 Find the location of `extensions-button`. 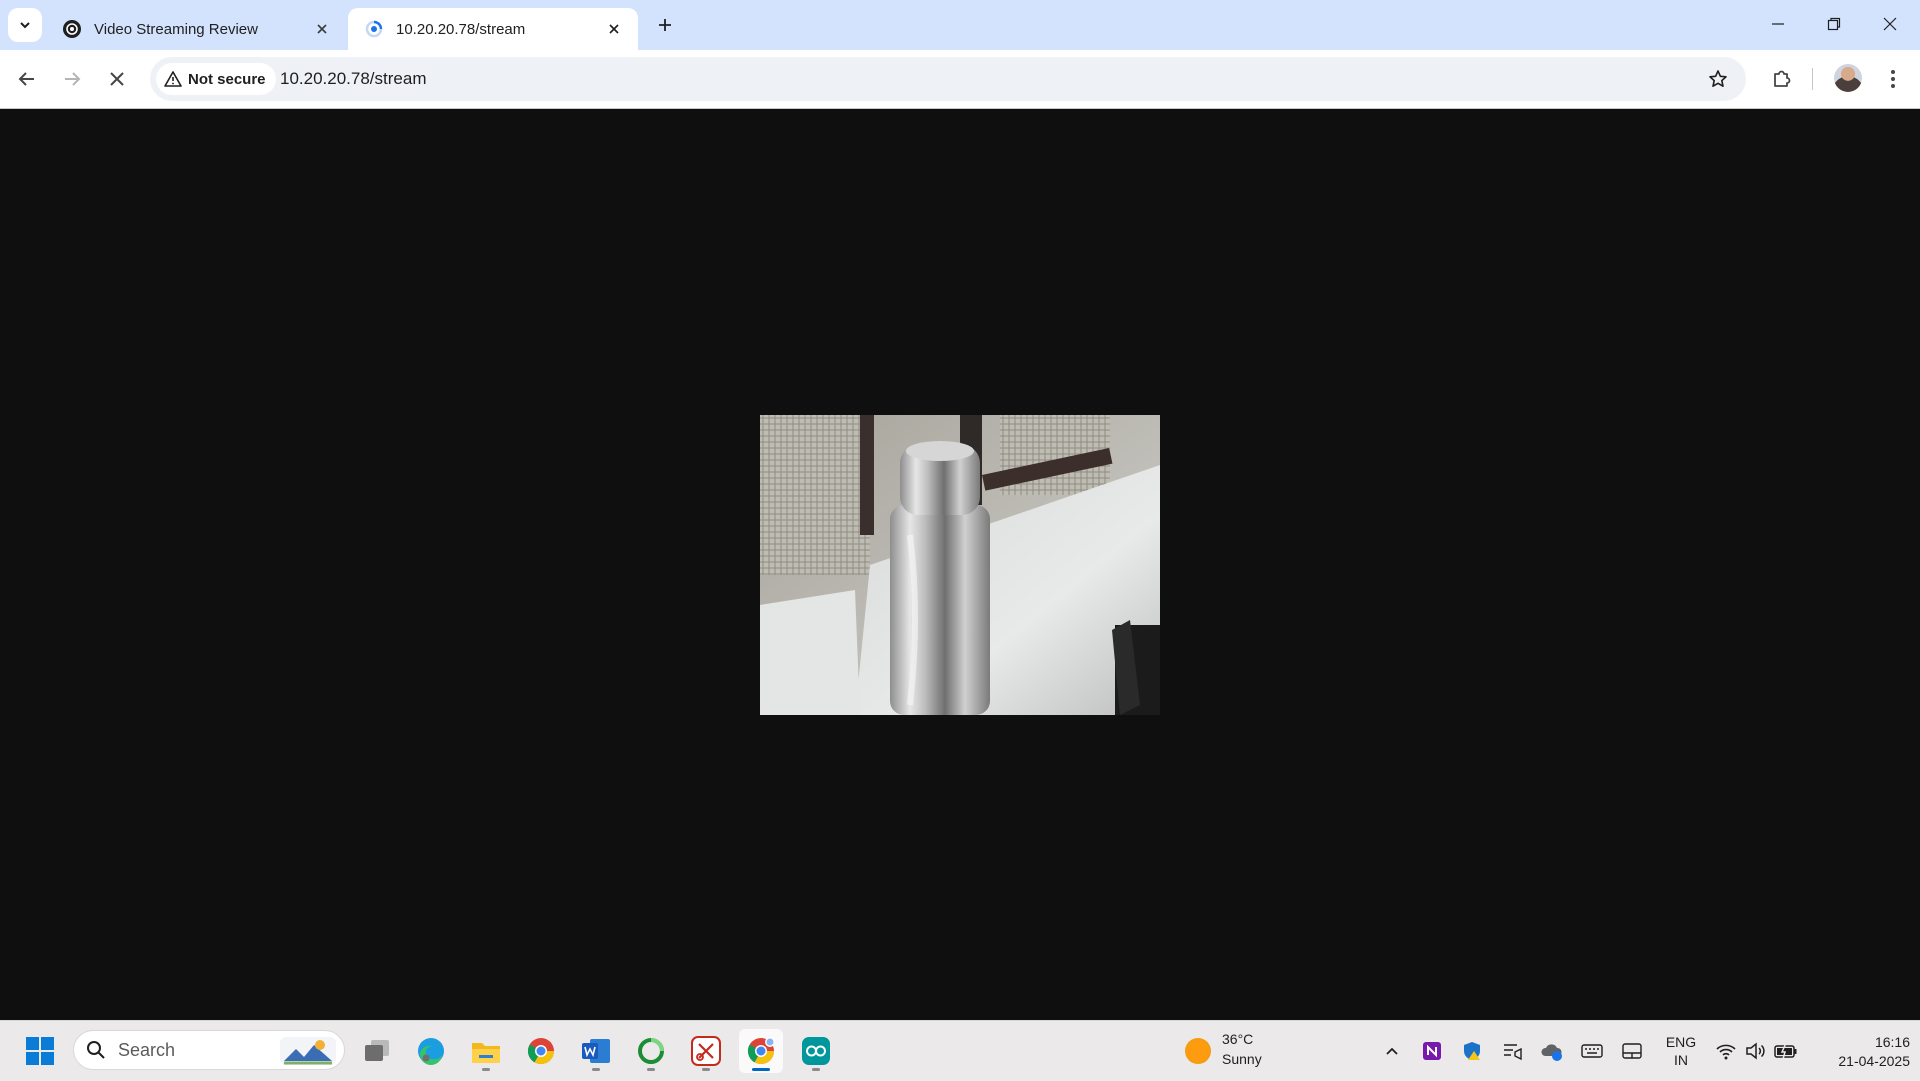

extensions-button is located at coordinates (1782, 79).